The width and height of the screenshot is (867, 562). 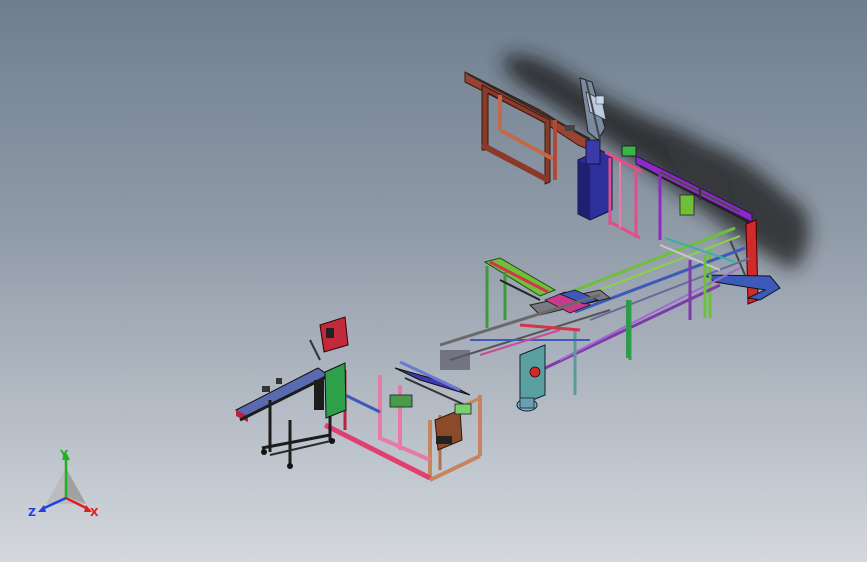 What do you see at coordinates (63, 483) in the screenshot?
I see `coordinate-triad: Y X Z` at bounding box center [63, 483].